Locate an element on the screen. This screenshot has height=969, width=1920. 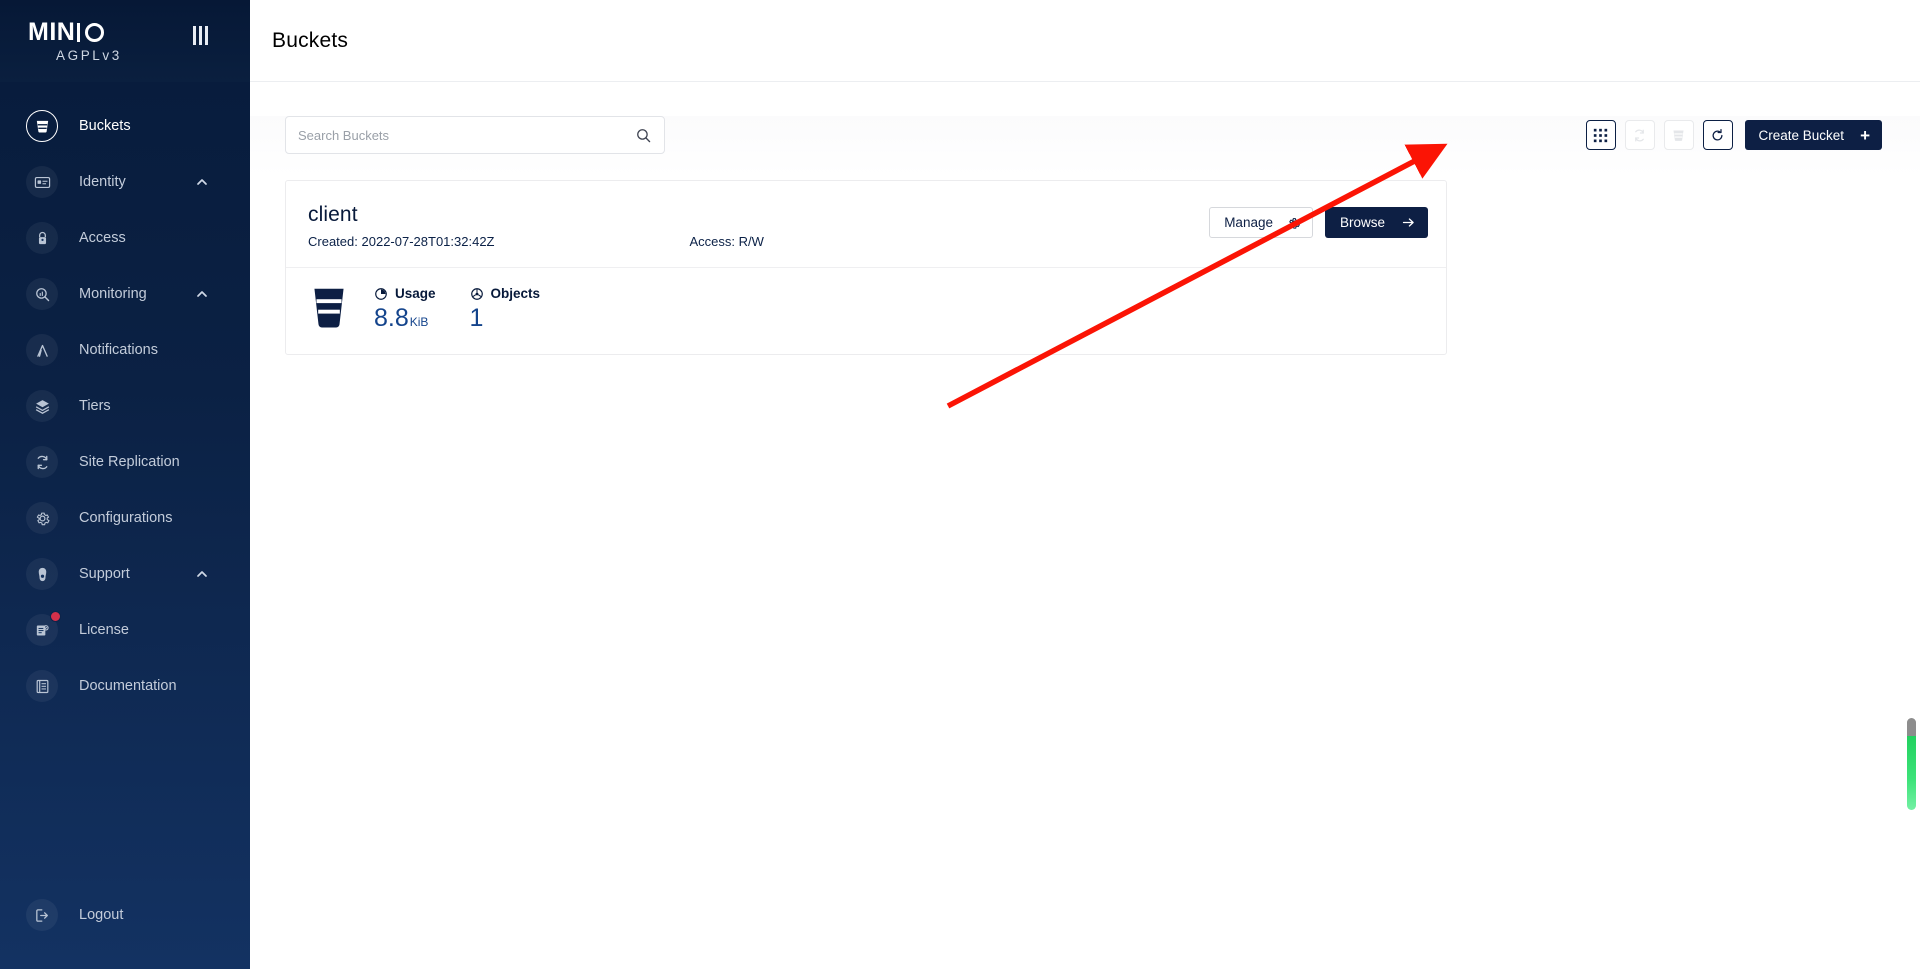
bucket-access-value: R/W is located at coordinates (751, 241).